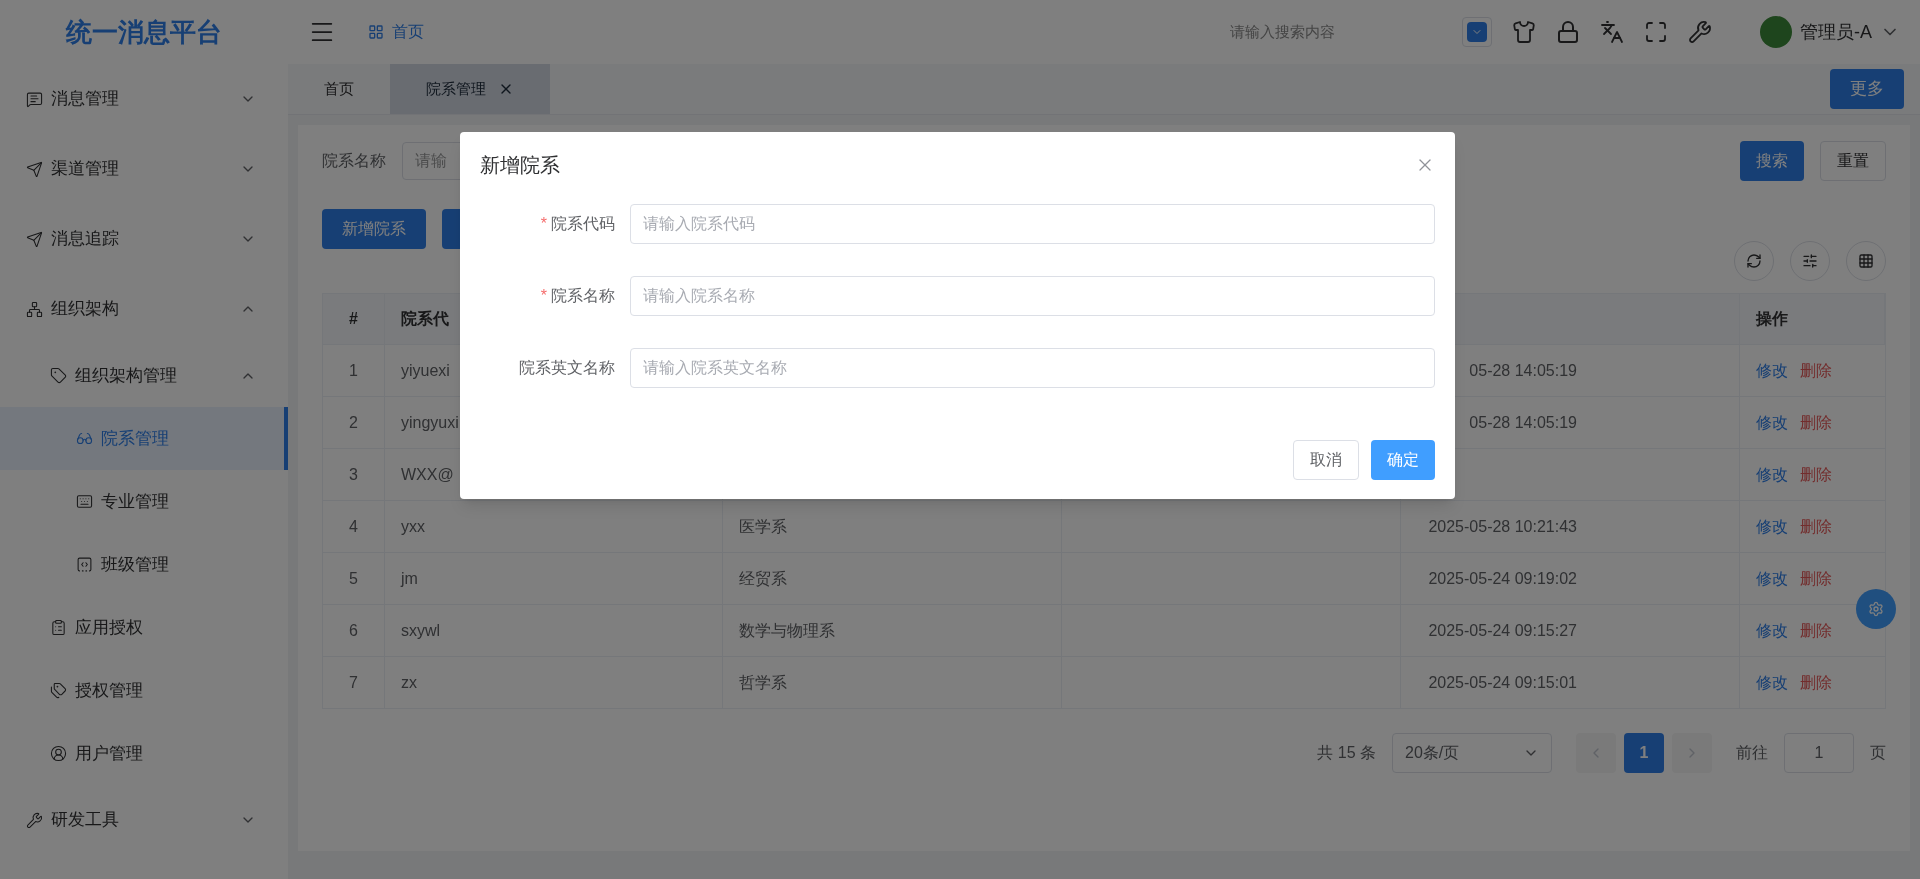  What do you see at coordinates (144, 32) in the screenshot?
I see `app-logo-text: 统一消息平台` at bounding box center [144, 32].